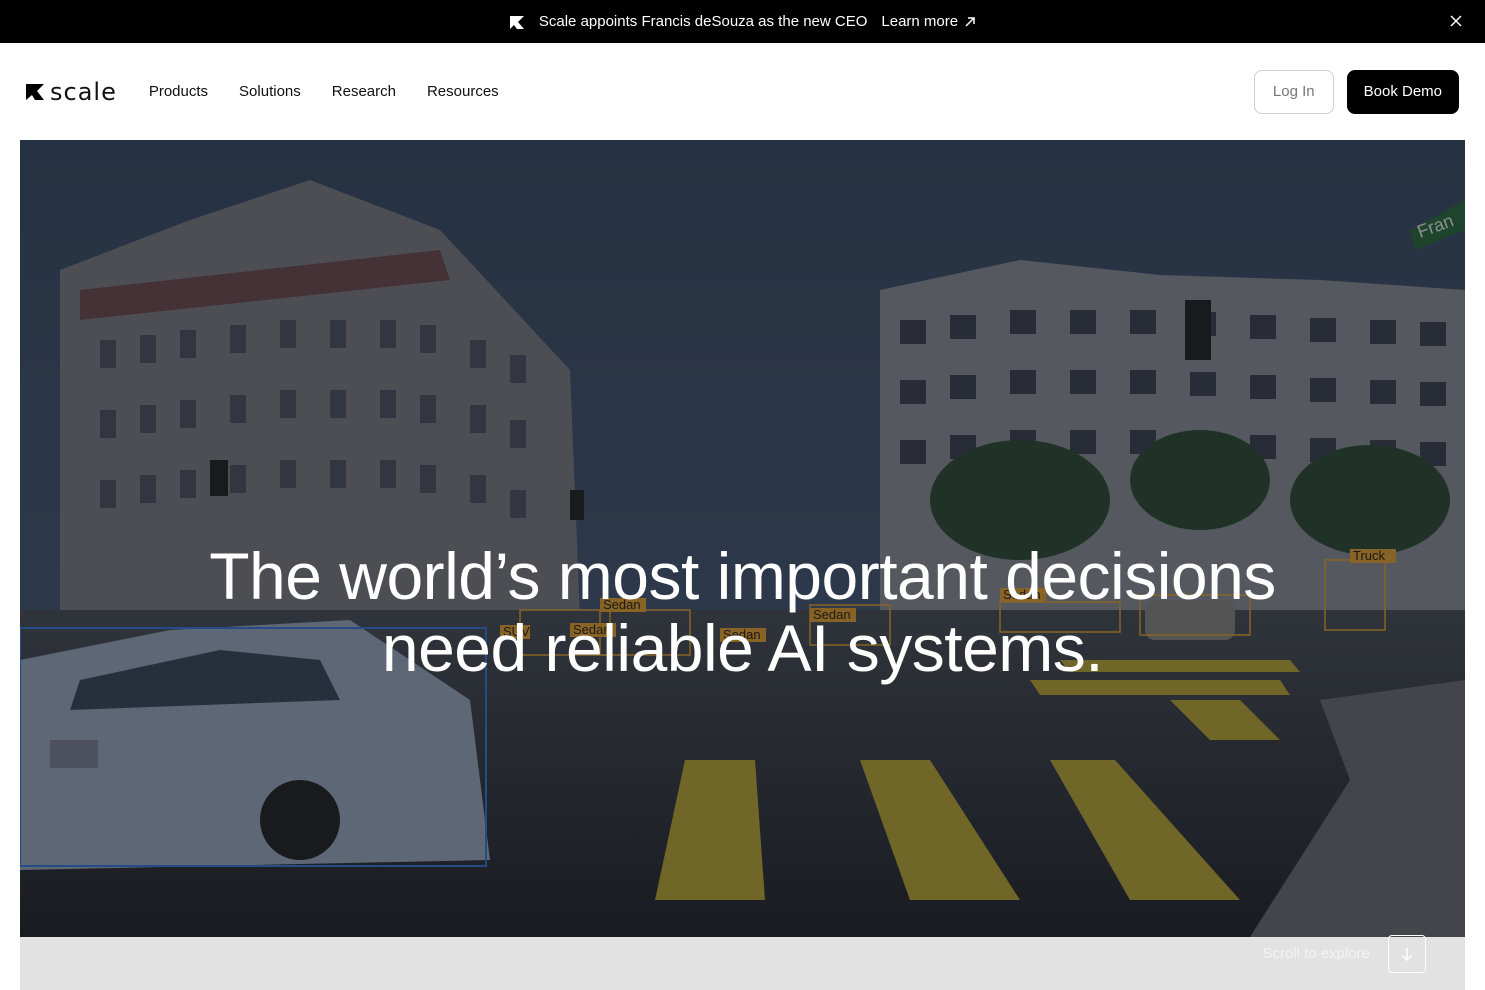 Image resolution: width=1485 pixels, height=990 pixels. Describe the element at coordinates (970, 21) in the screenshot. I see `arrow-up-right-icon` at that location.